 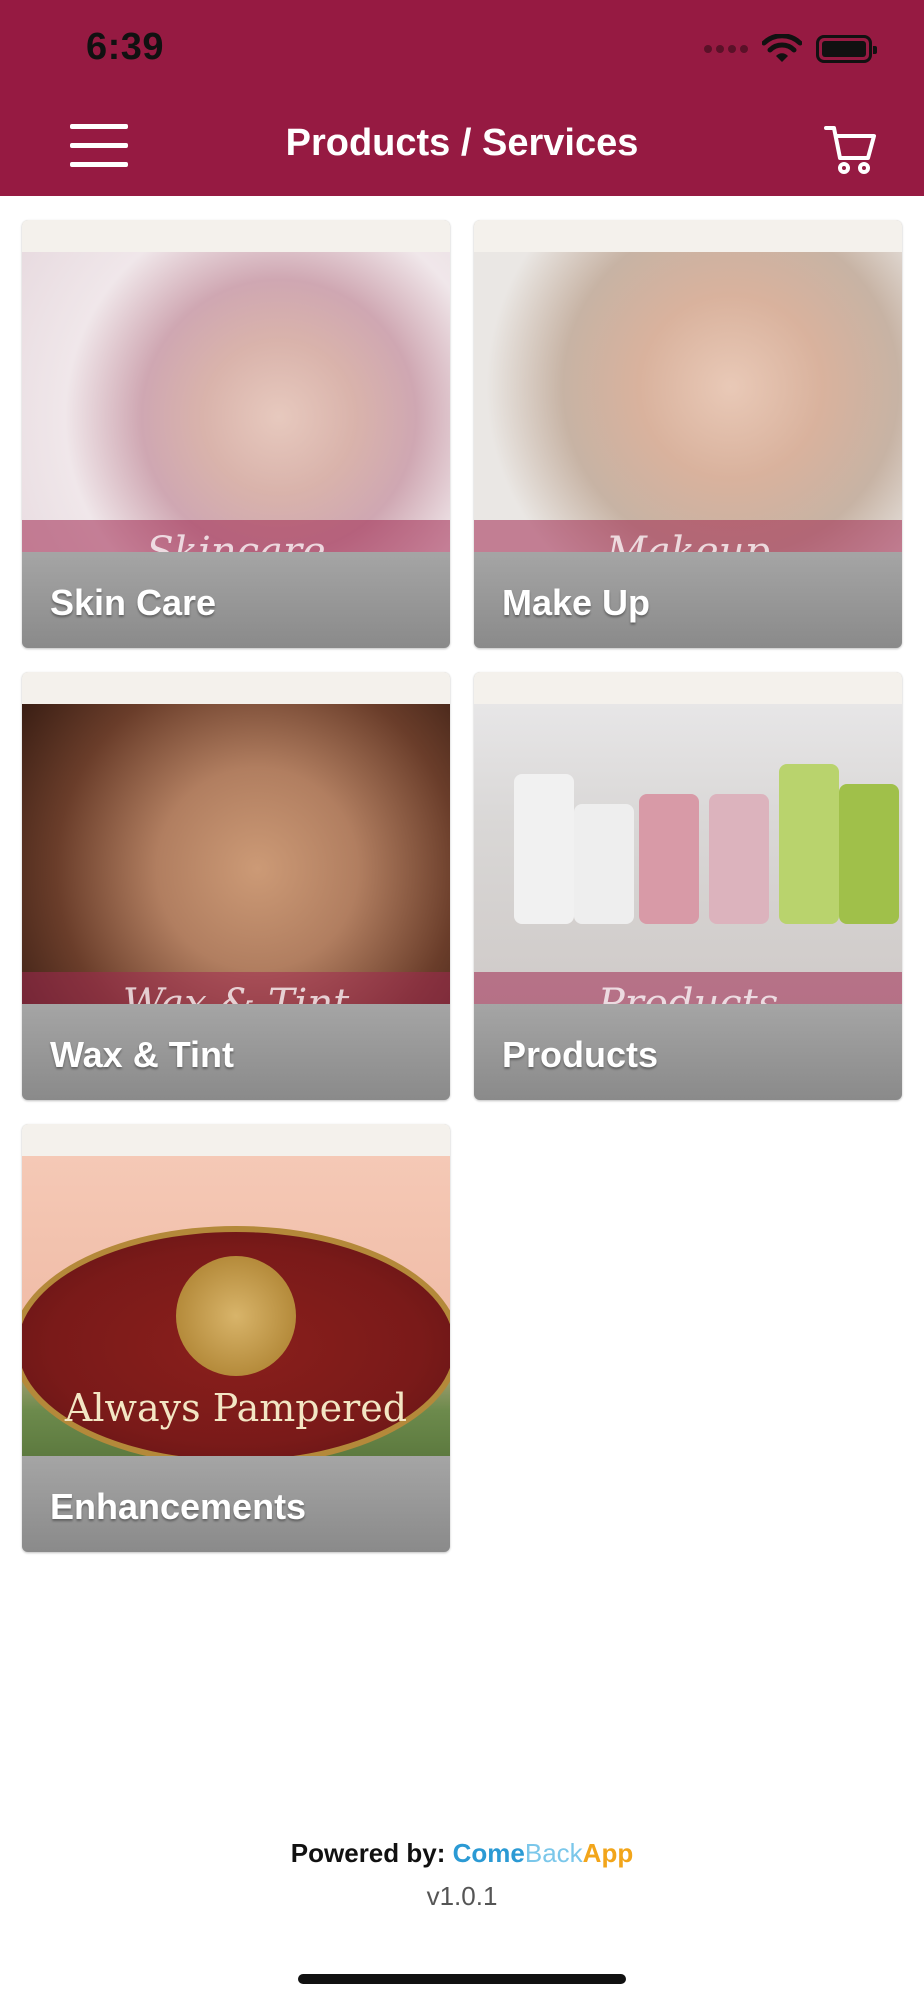 I want to click on tile-wax-tint: Wax & Tint Wax & Tint, so click(x=236, y=886).